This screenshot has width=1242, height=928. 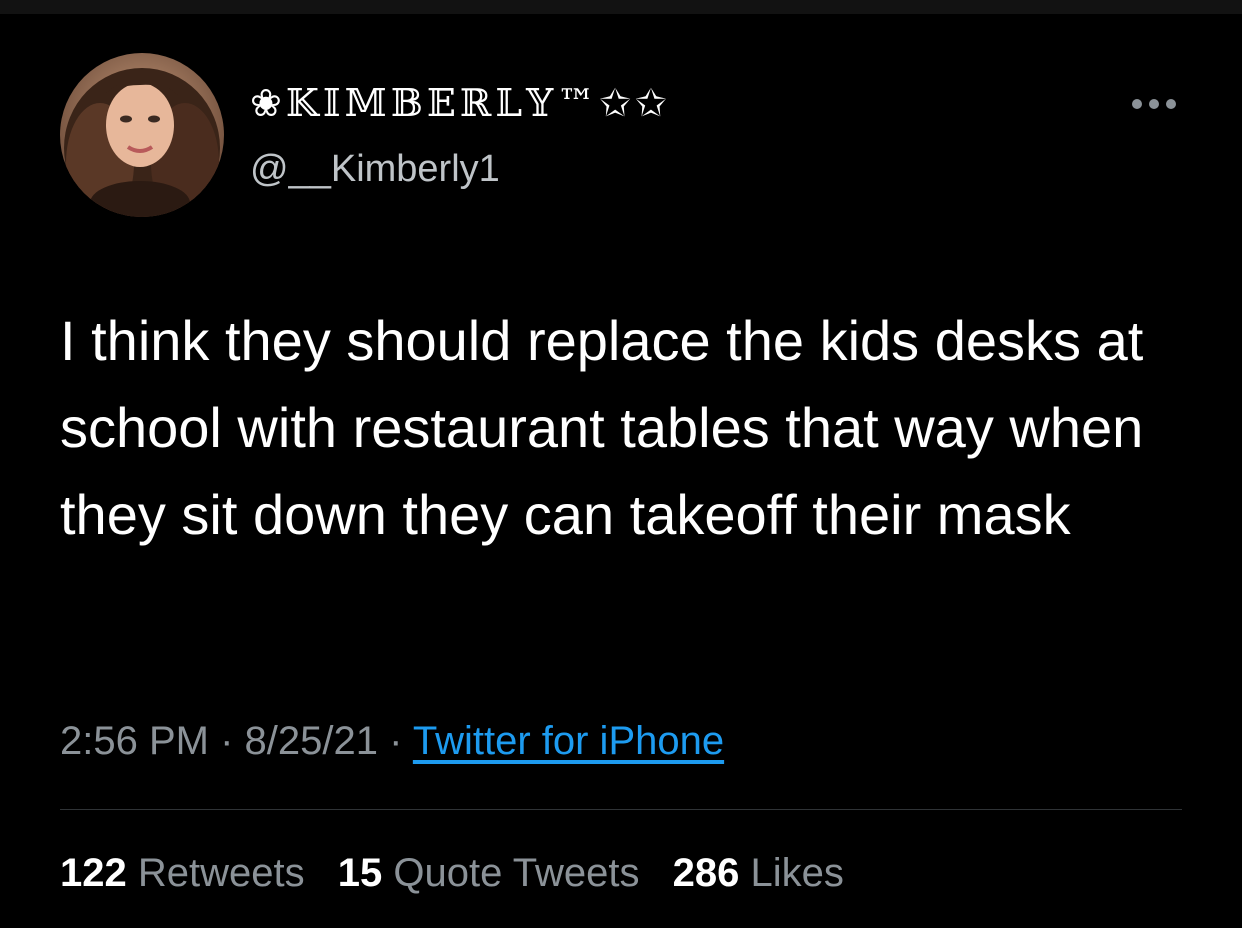 What do you see at coordinates (621, 809) in the screenshot?
I see `divider` at bounding box center [621, 809].